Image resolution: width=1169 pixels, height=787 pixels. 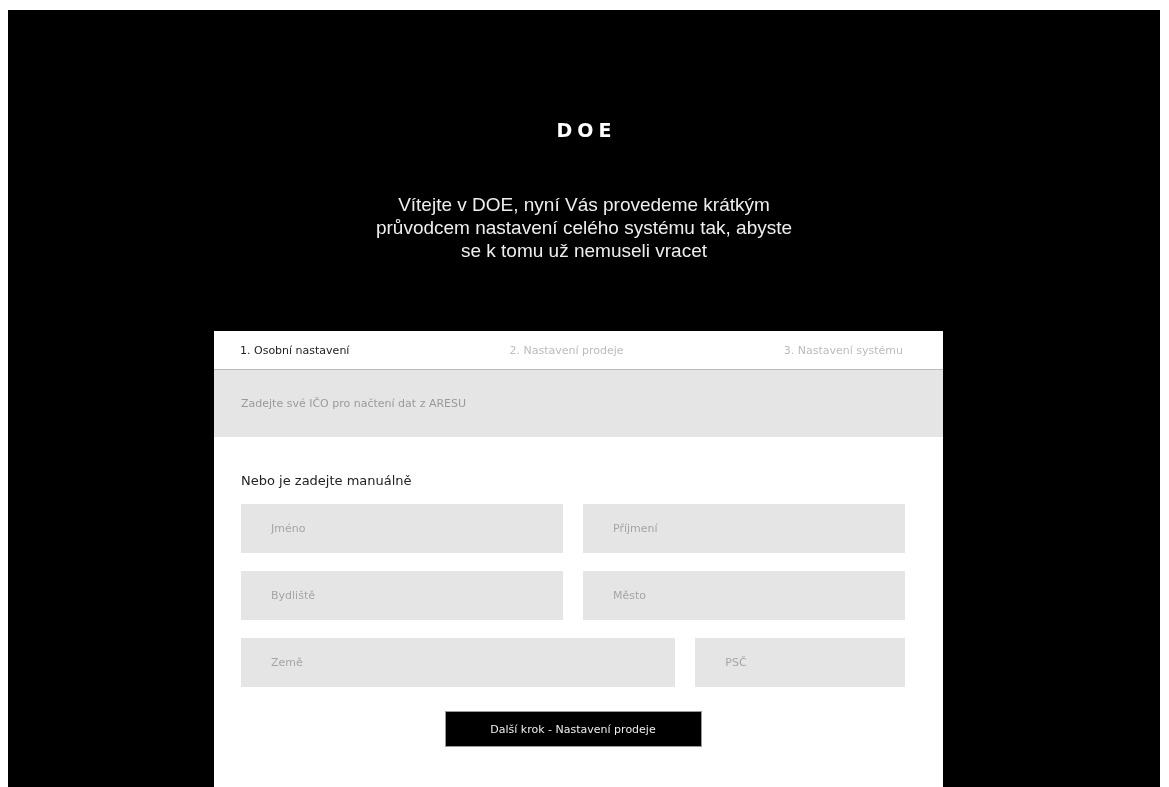 I want to click on input-field: Jméno, so click(x=402, y=528).